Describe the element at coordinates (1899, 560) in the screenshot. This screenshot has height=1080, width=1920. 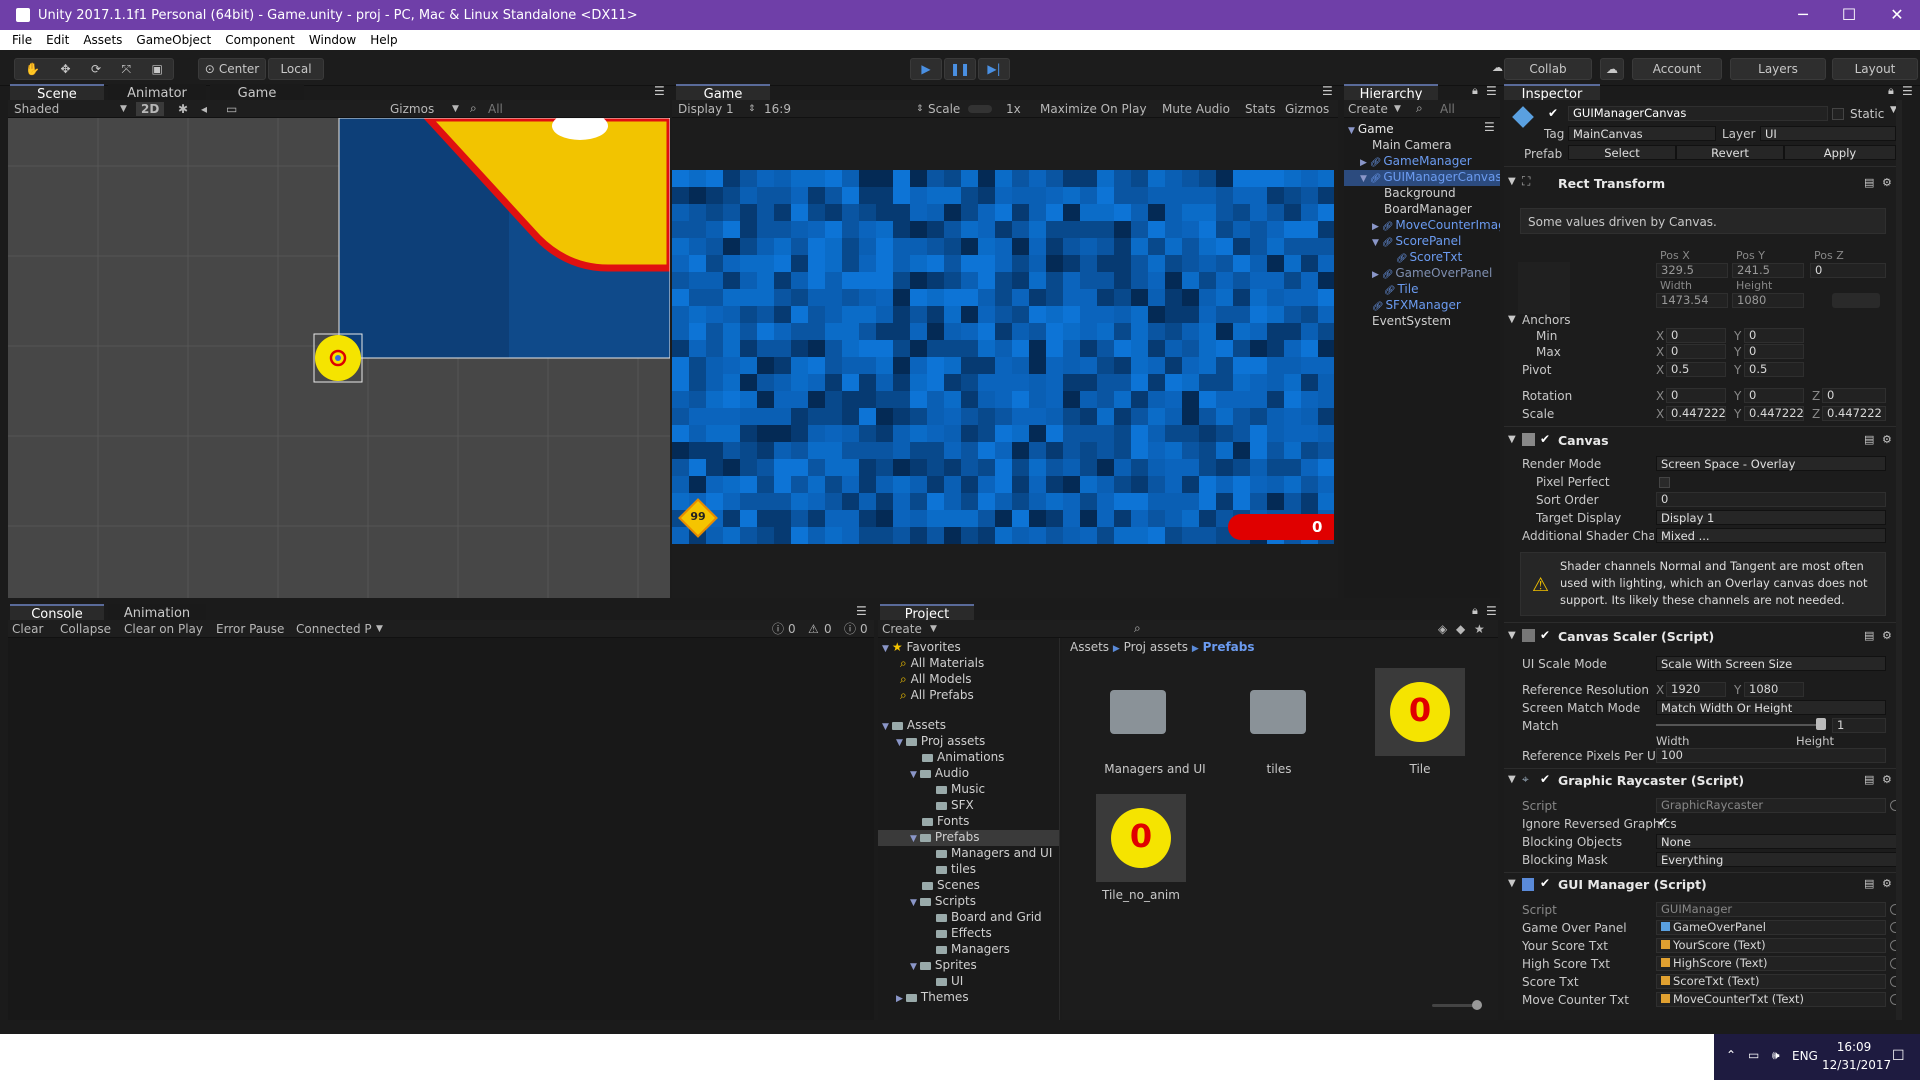
I see `inspector-scrollbar` at that location.